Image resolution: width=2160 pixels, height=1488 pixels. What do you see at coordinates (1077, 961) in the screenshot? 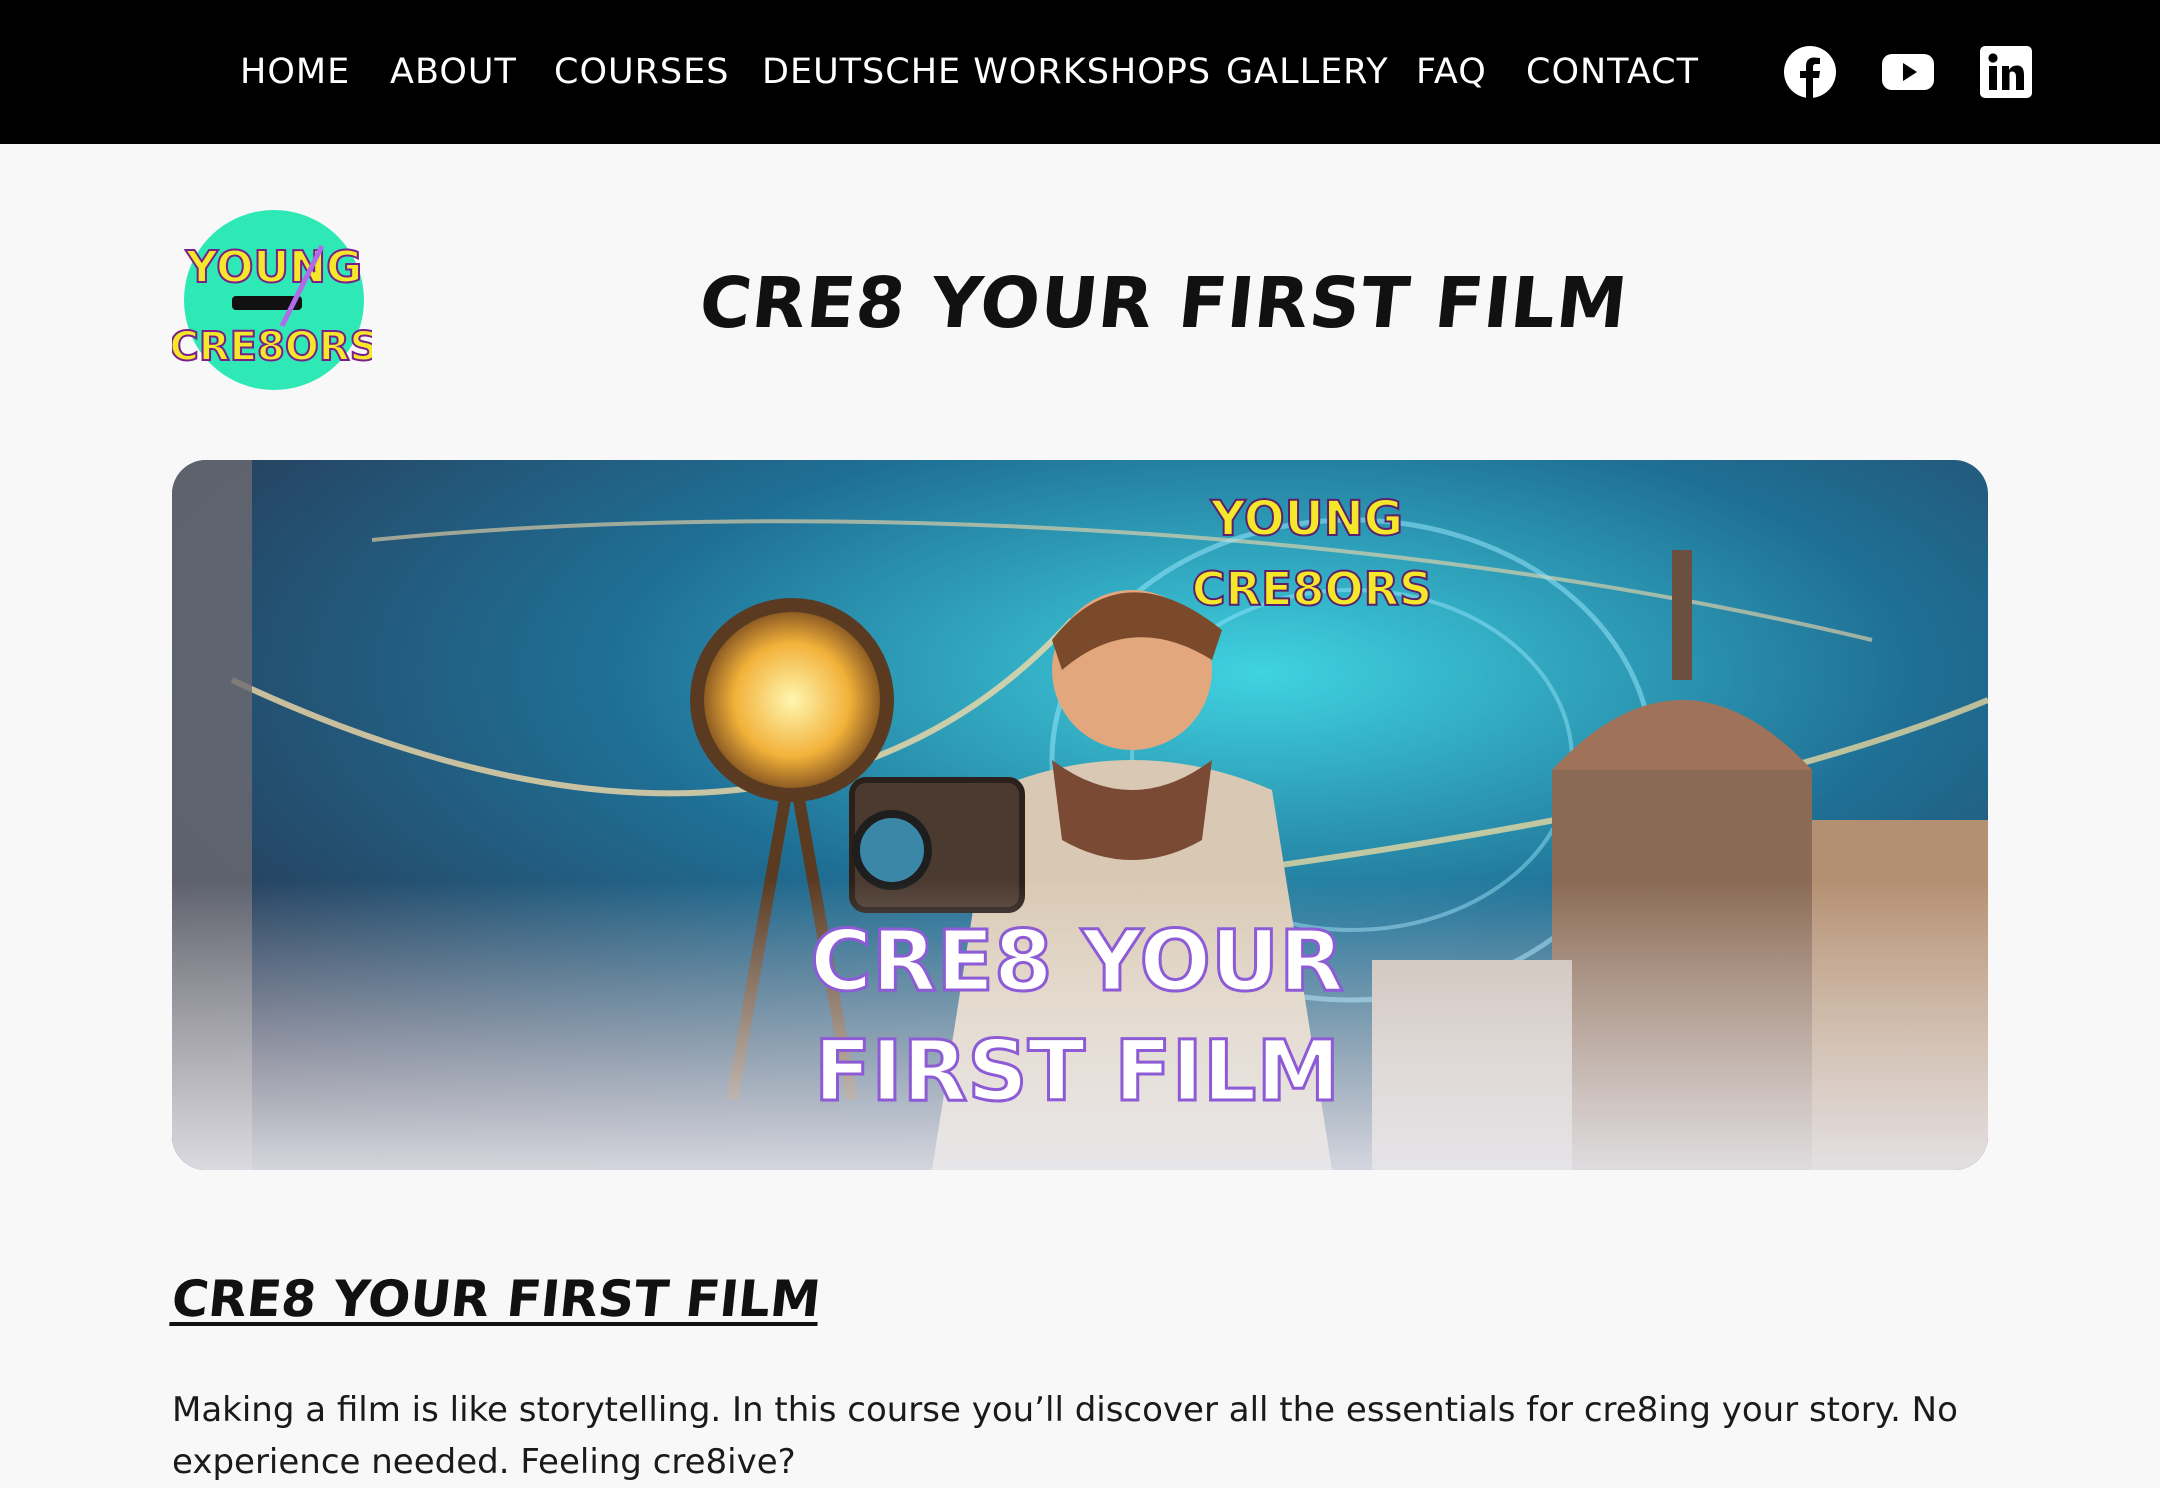
I see `svg-text: CRE8 YOUR` at bounding box center [1077, 961].